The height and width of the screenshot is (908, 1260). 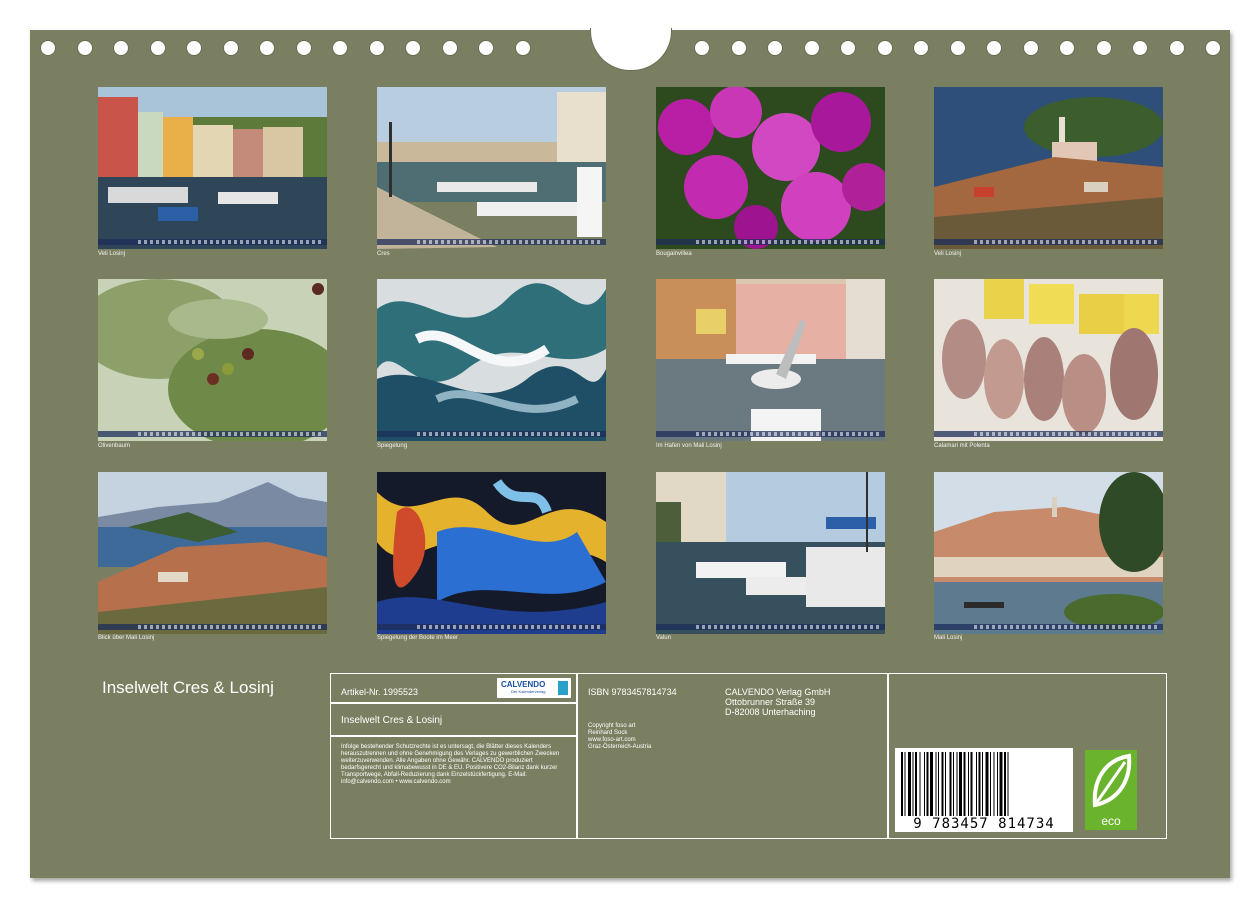 I want to click on divider, so click(x=577, y=756).